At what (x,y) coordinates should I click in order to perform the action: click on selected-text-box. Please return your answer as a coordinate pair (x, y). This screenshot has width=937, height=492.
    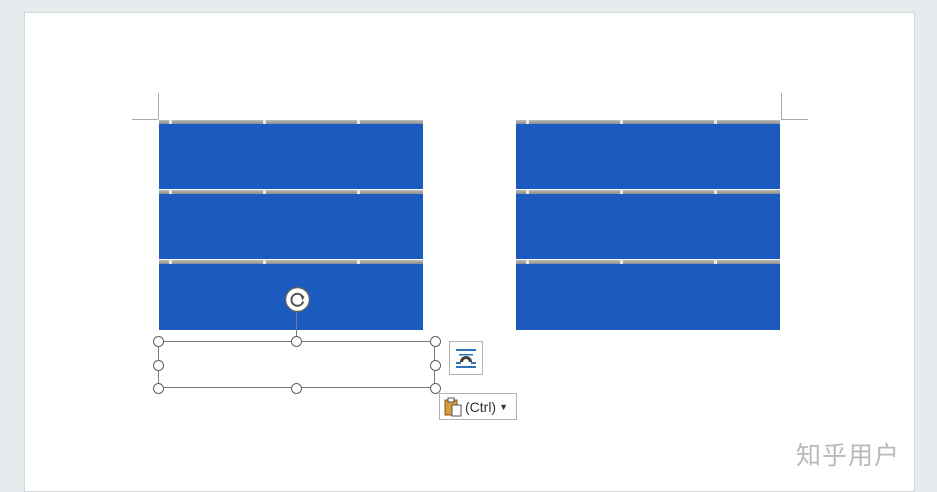
    Looking at the image, I should click on (296, 364).